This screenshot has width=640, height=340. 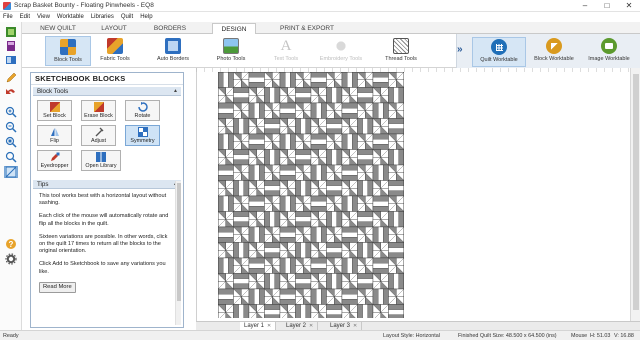 I want to click on embroidery-tools-button: Embroidery Tools, so click(x=341, y=51).